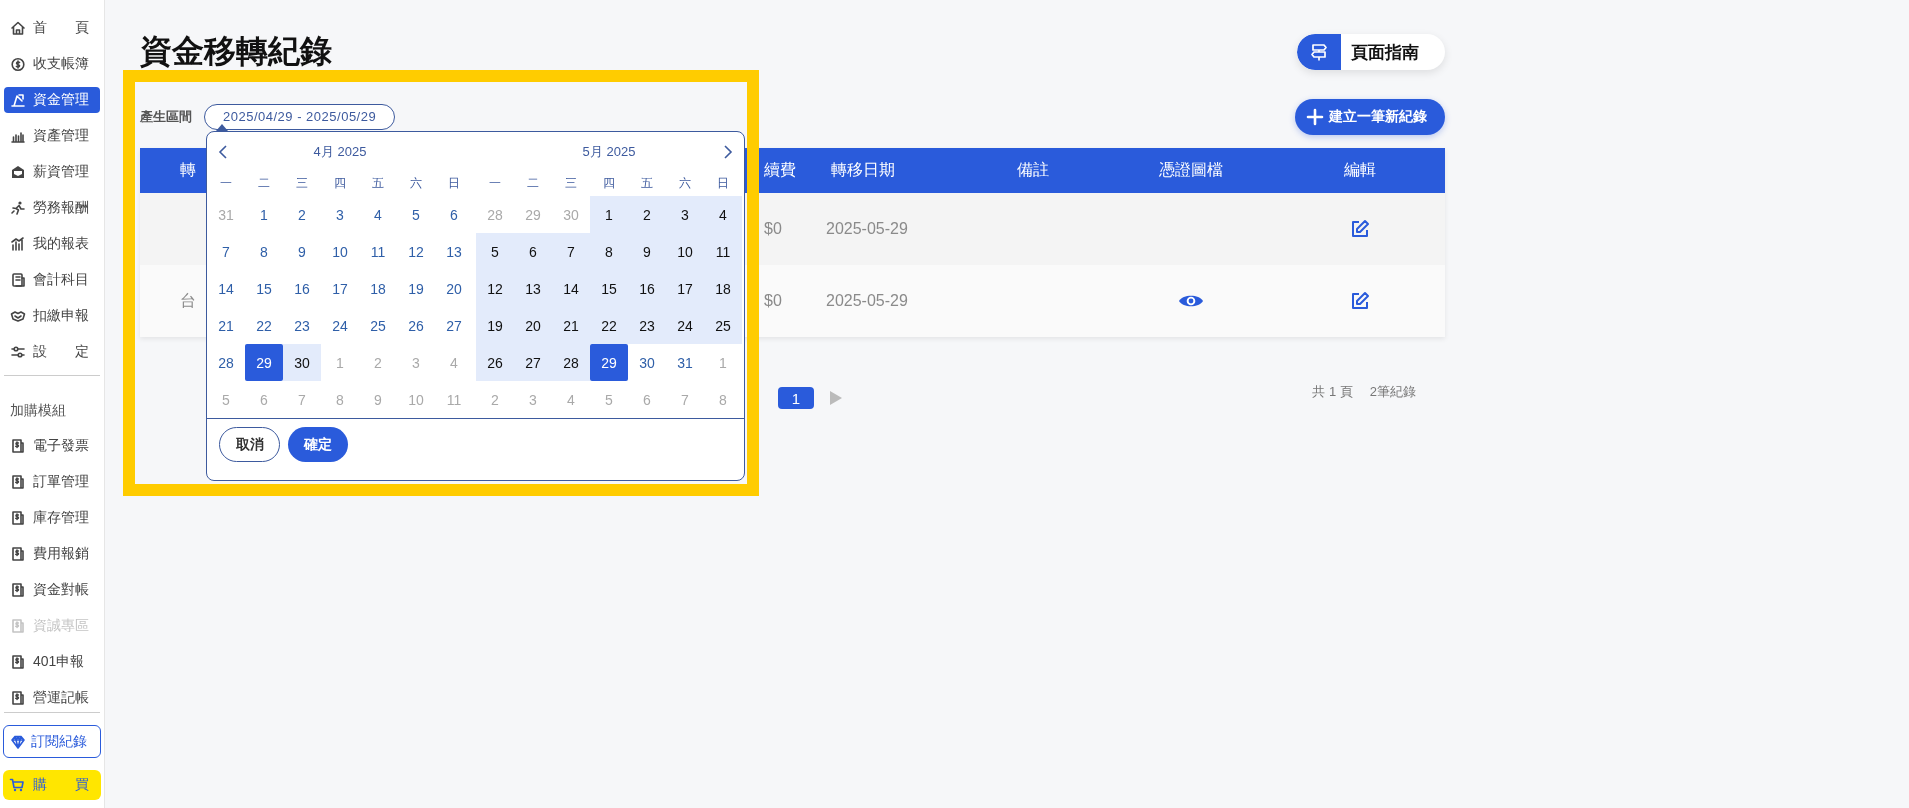 Image resolution: width=1909 pixels, height=808 pixels. I want to click on new-record-button: 建立一筆新紀錄, so click(1370, 117).